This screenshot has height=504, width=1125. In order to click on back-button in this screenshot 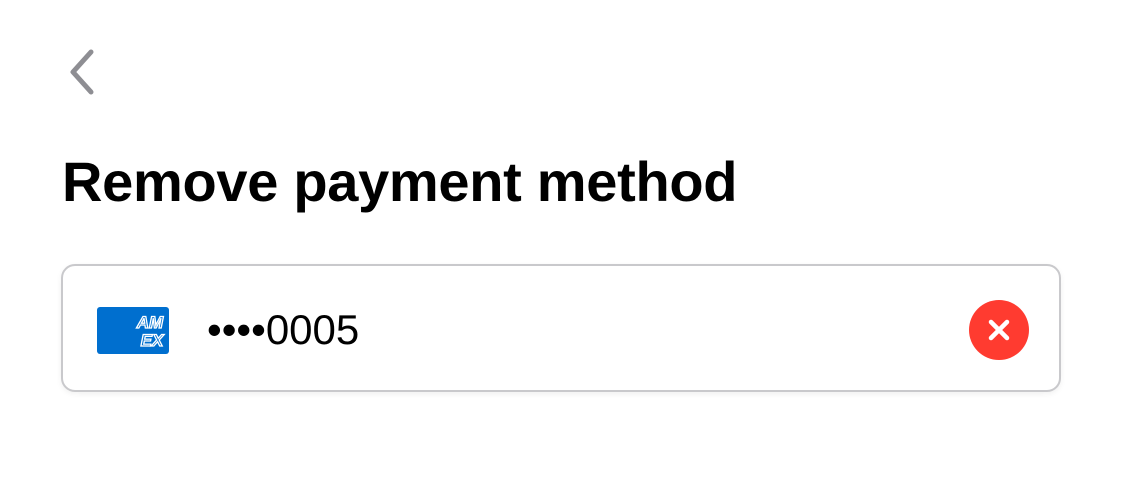, I will do `click(82, 72)`.